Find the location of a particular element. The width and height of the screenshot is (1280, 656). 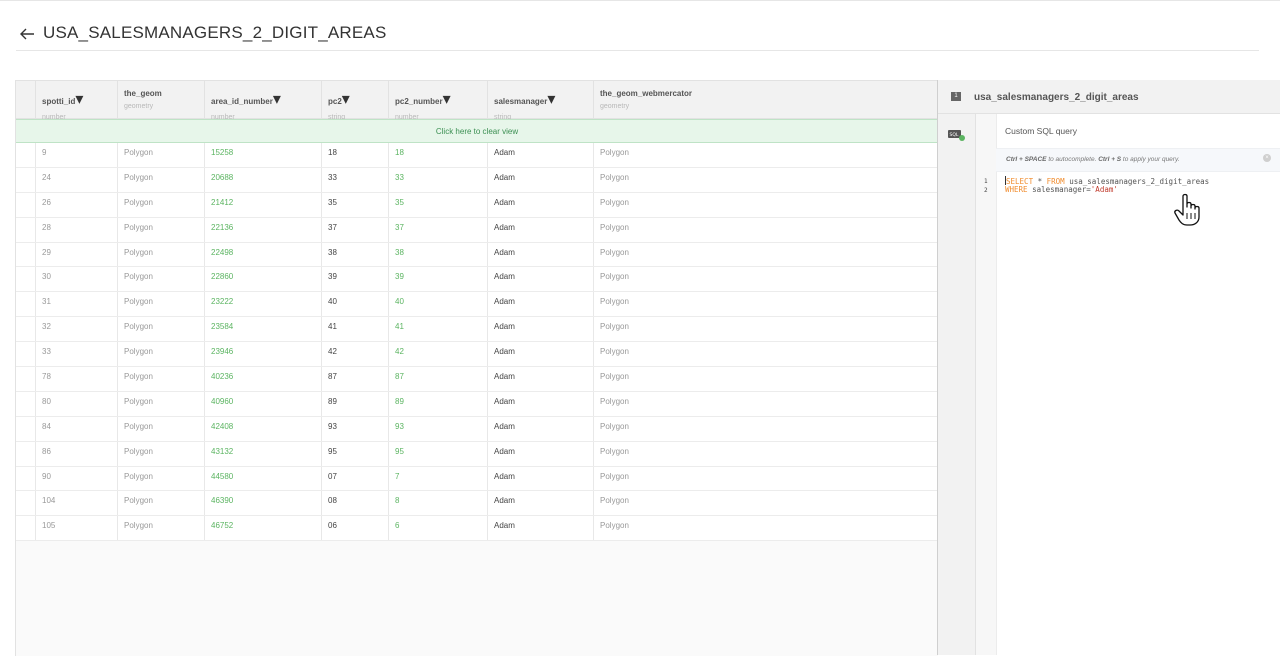

table-cell-pc2-number: 38 is located at coordinates (437, 254).